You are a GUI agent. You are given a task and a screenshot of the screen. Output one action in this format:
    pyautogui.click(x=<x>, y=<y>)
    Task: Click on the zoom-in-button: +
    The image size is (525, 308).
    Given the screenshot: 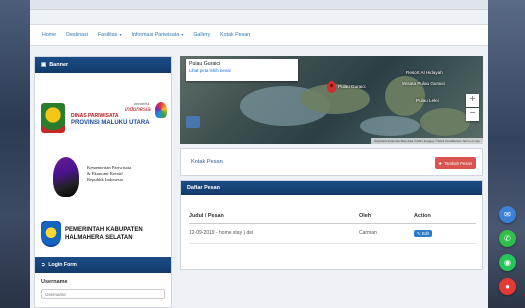 What is the action you would take?
    pyautogui.click(x=472, y=100)
    